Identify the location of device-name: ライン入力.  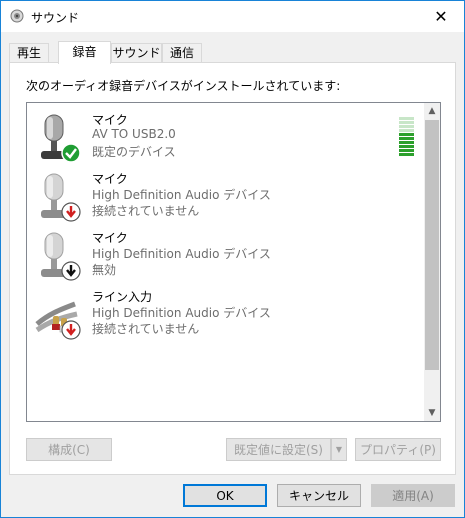
(122, 297).